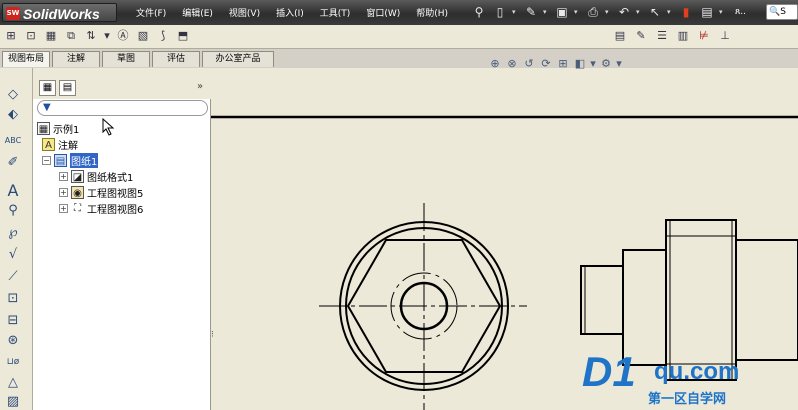 The height and width of the screenshot is (410, 798). I want to click on app-title: SolidWorks, so click(61, 14).